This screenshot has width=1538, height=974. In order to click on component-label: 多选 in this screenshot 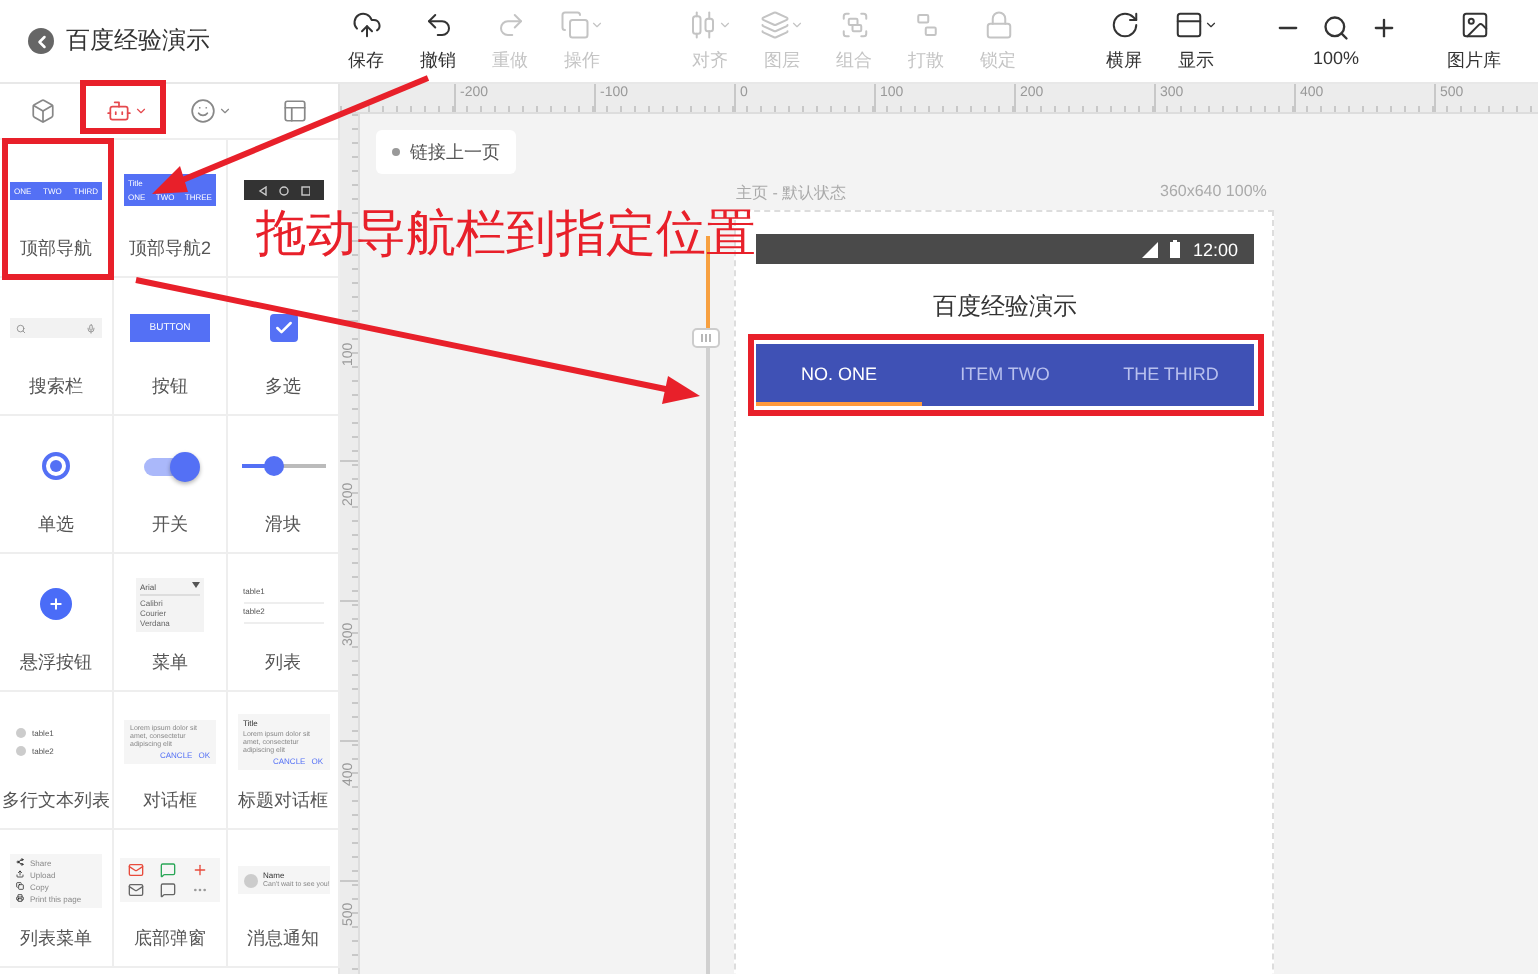, I will do `click(283, 387)`.